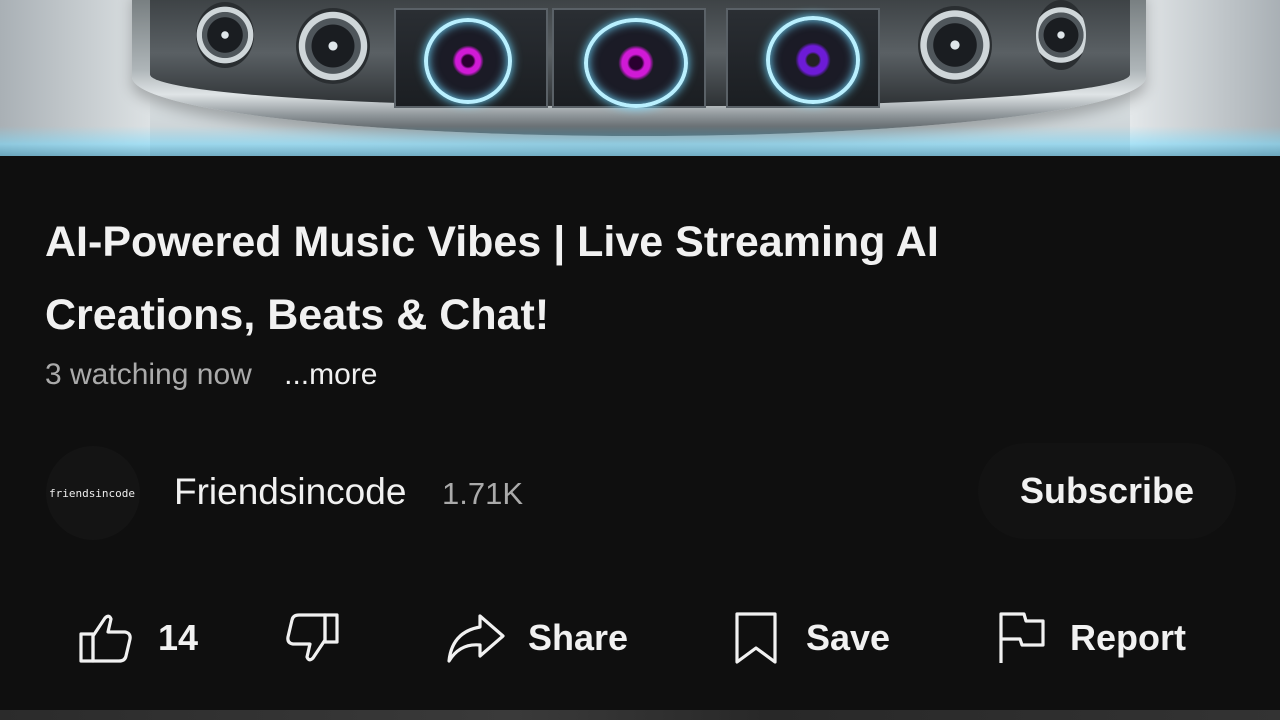 The width and height of the screenshot is (1280, 720). I want to click on channel-avatar-logo: friendsincode, so click(92, 493).